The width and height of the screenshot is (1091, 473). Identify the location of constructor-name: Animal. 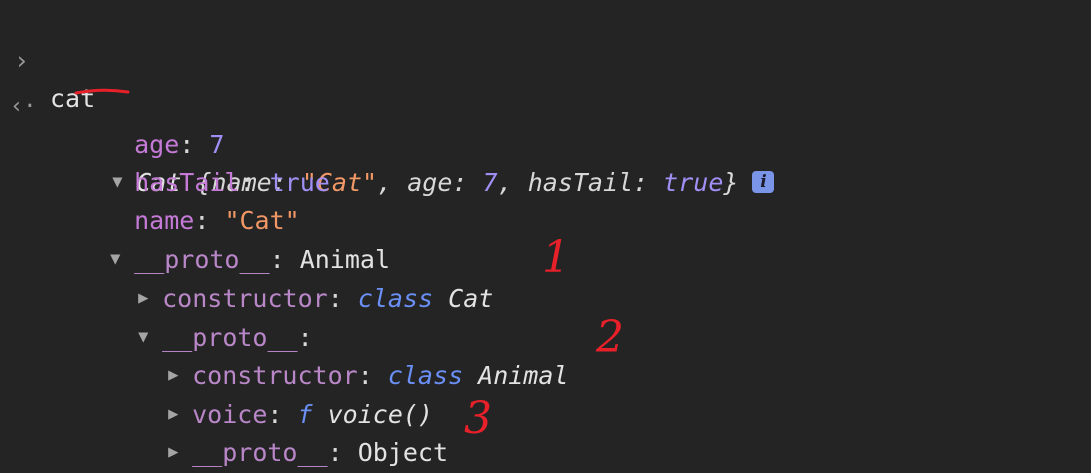
(523, 375).